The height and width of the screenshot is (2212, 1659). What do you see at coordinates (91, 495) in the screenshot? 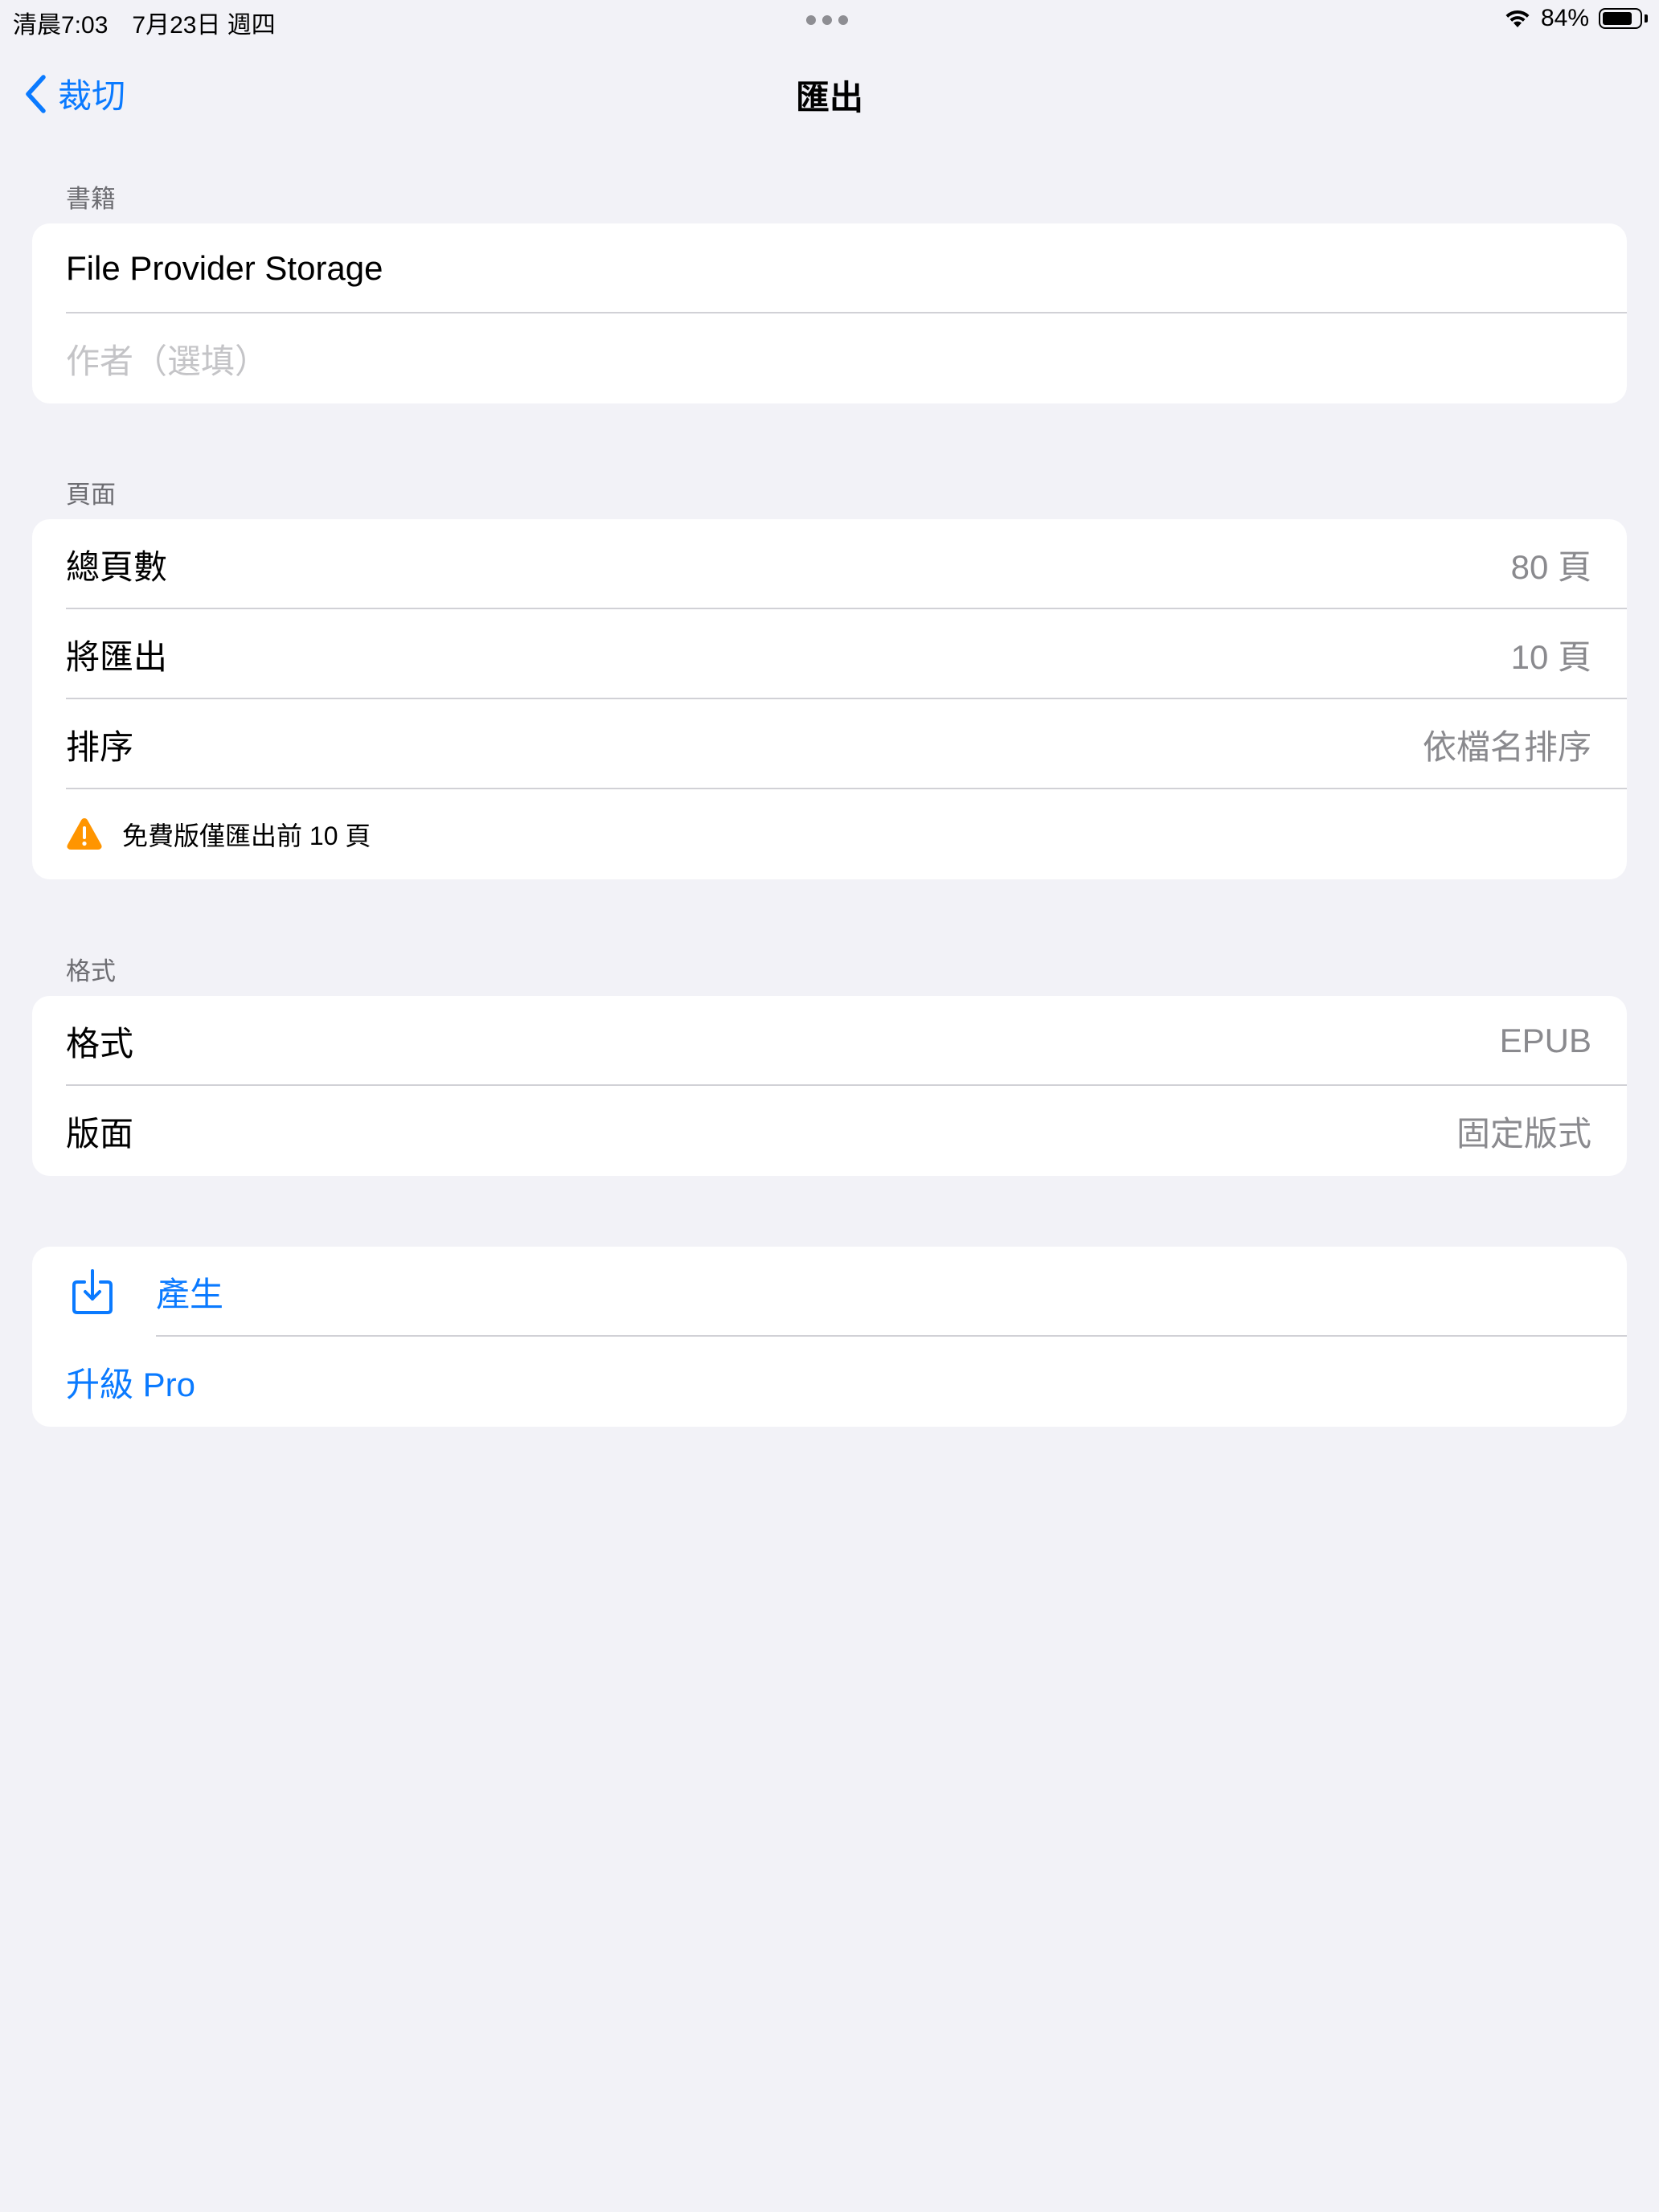
I see `section-header-pages: 頁面` at bounding box center [91, 495].